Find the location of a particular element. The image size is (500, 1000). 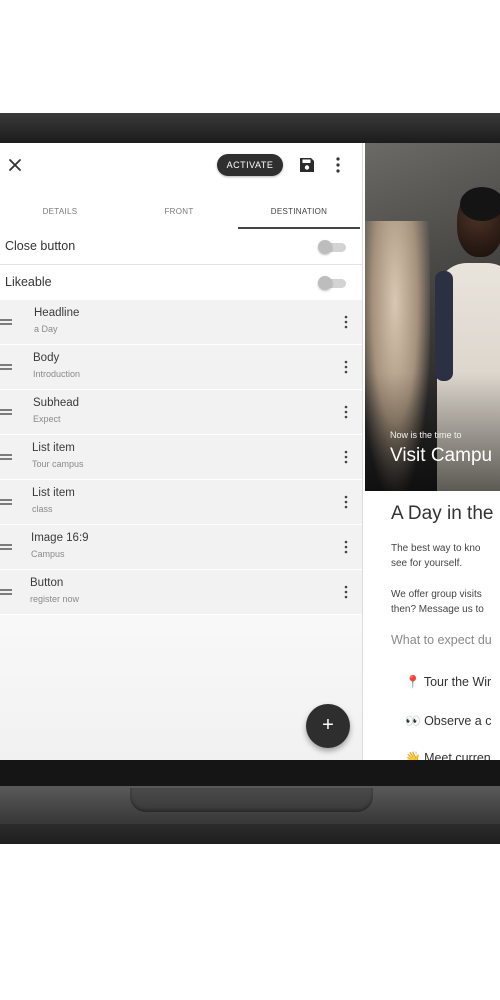

list-item: List item class is located at coordinates (181, 502).